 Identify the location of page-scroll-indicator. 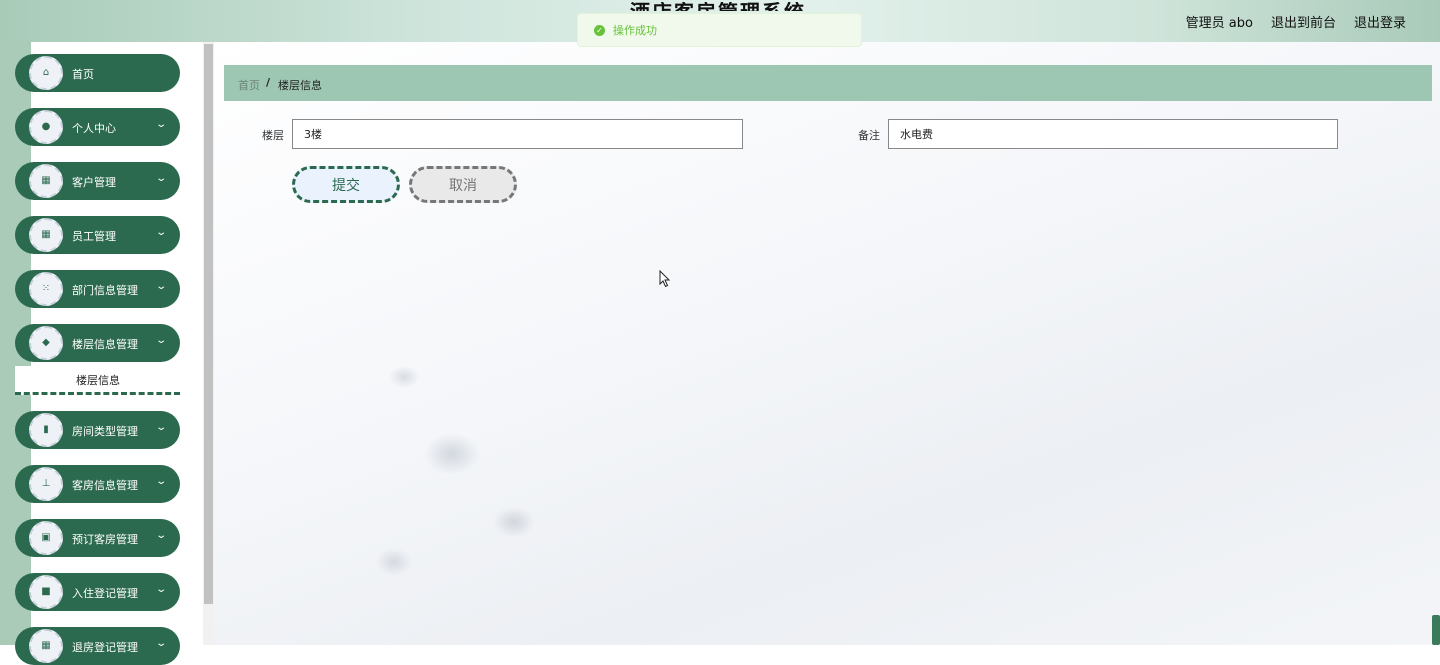
(1436, 630).